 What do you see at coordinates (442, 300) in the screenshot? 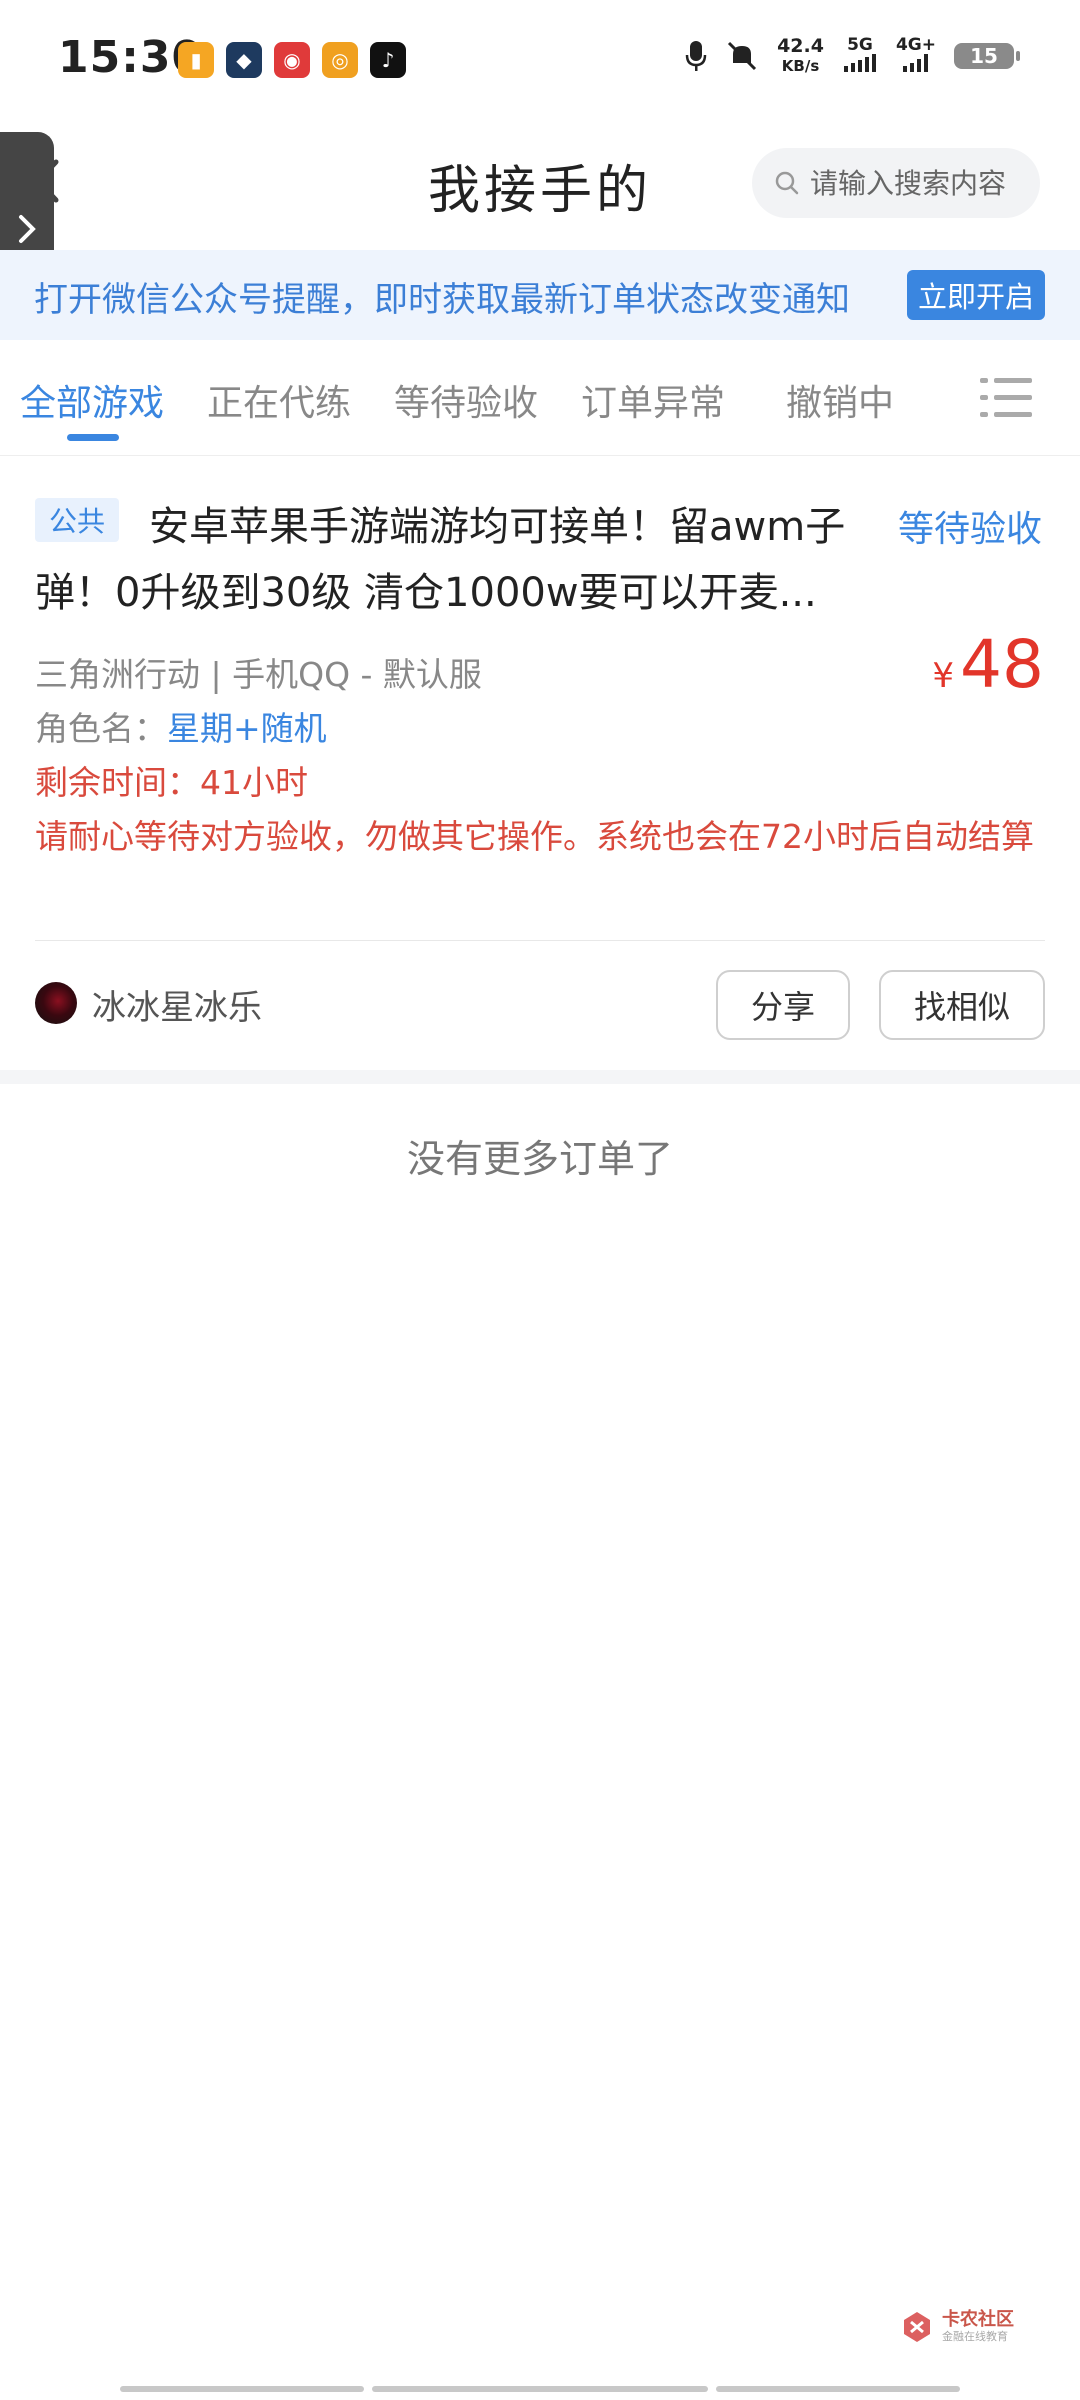
I see `notice-text: 打开微信公众号提醒，即时获取最新订单状态改变通知` at bounding box center [442, 300].